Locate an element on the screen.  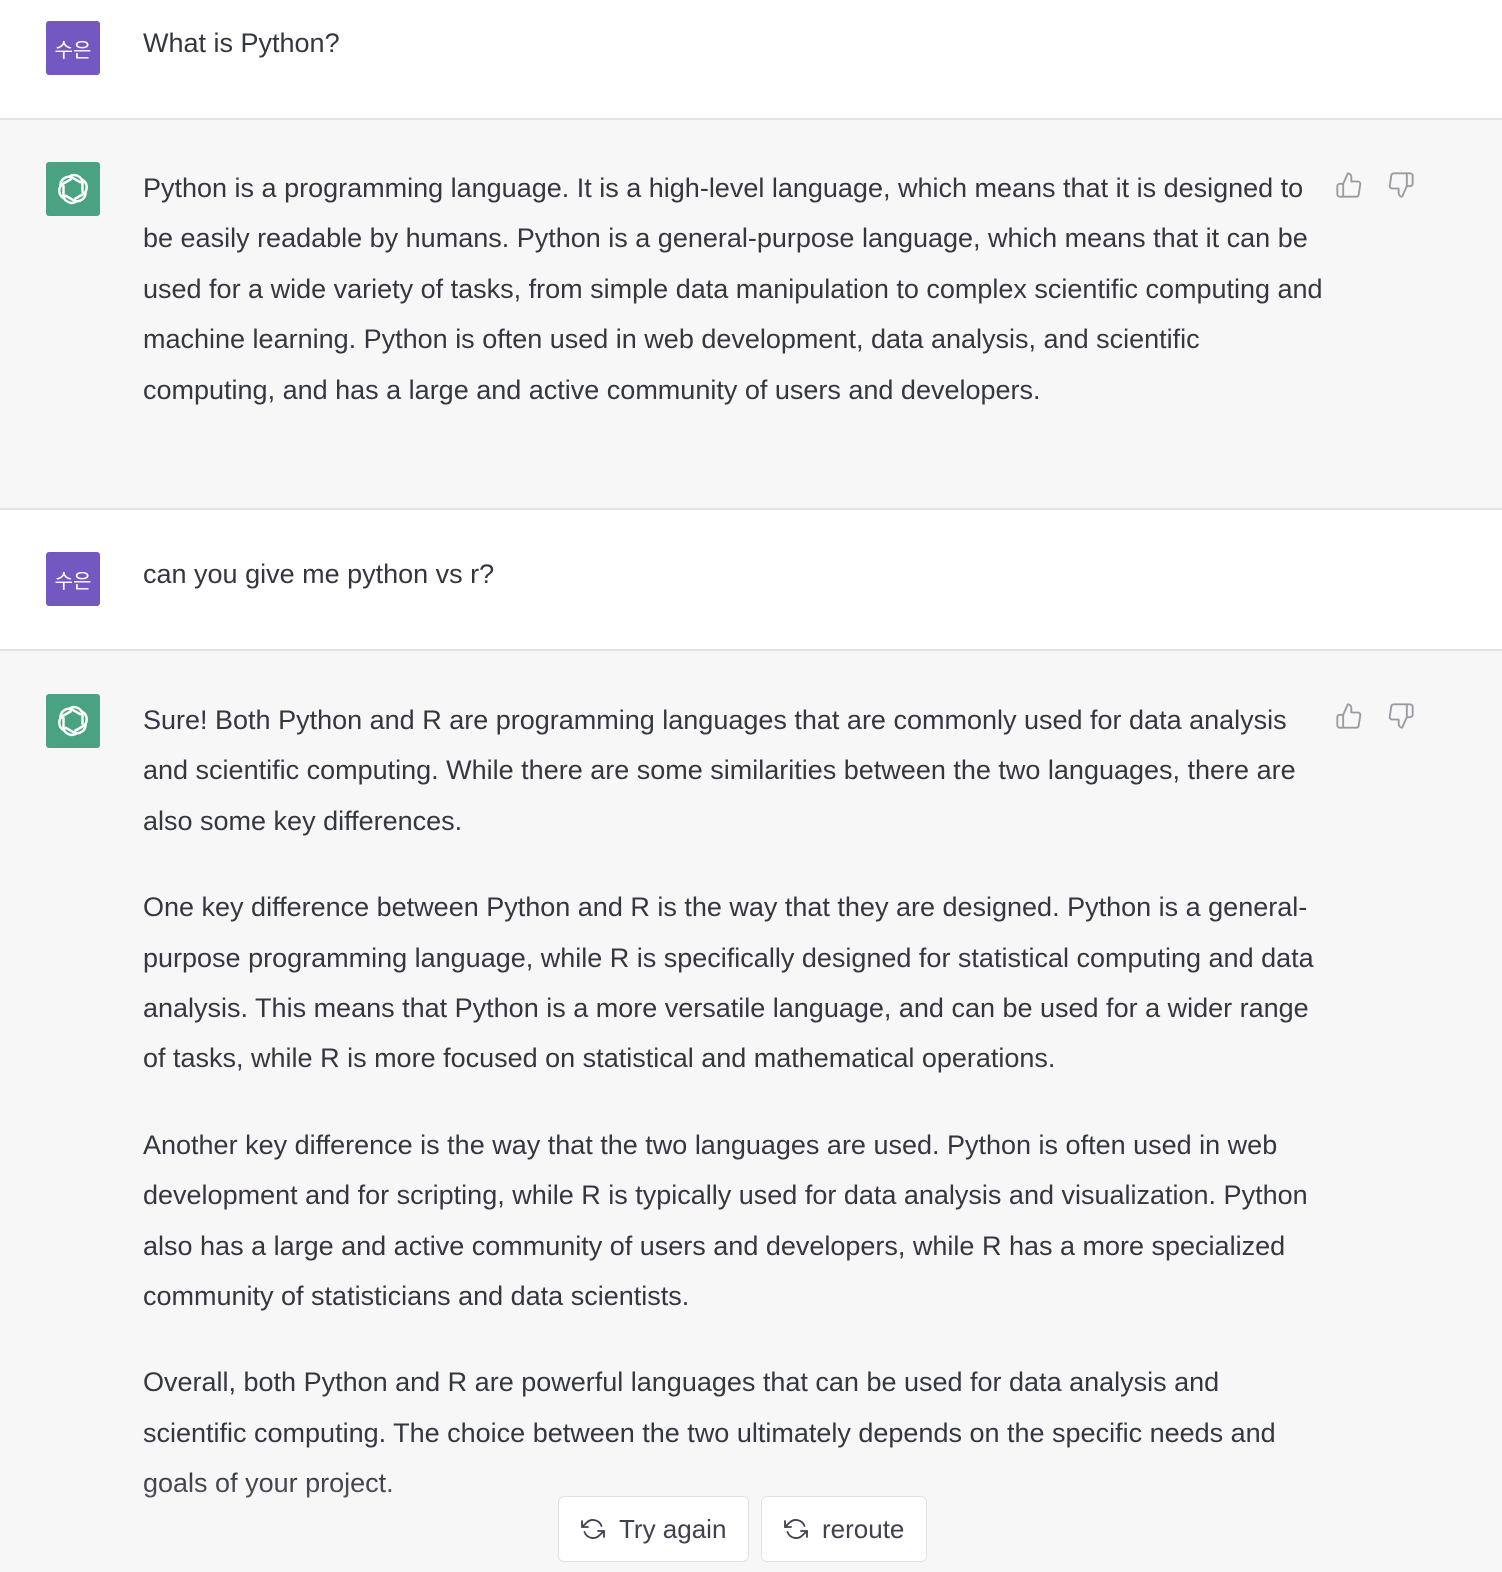
reroute-button: reroute is located at coordinates (844, 1529).